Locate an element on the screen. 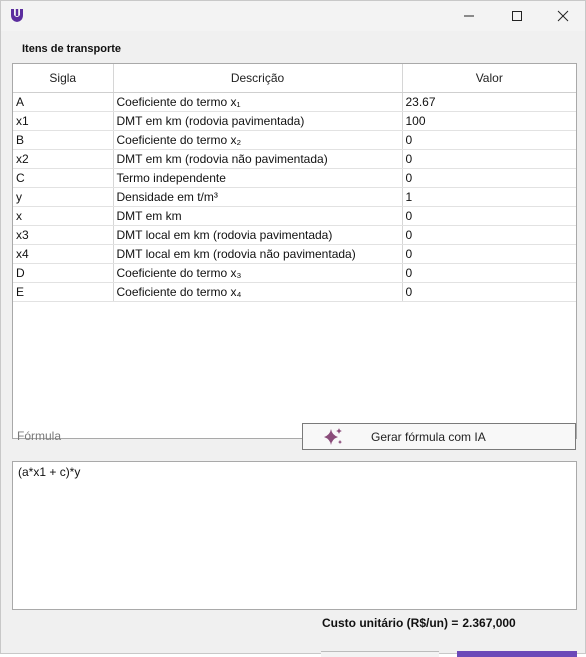  secondary-action-button is located at coordinates (380, 654).